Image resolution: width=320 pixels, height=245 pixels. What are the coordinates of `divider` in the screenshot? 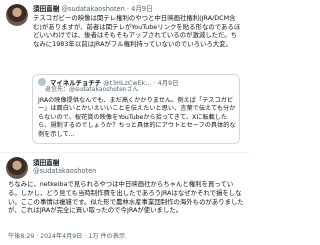 It's located at (125, 152).